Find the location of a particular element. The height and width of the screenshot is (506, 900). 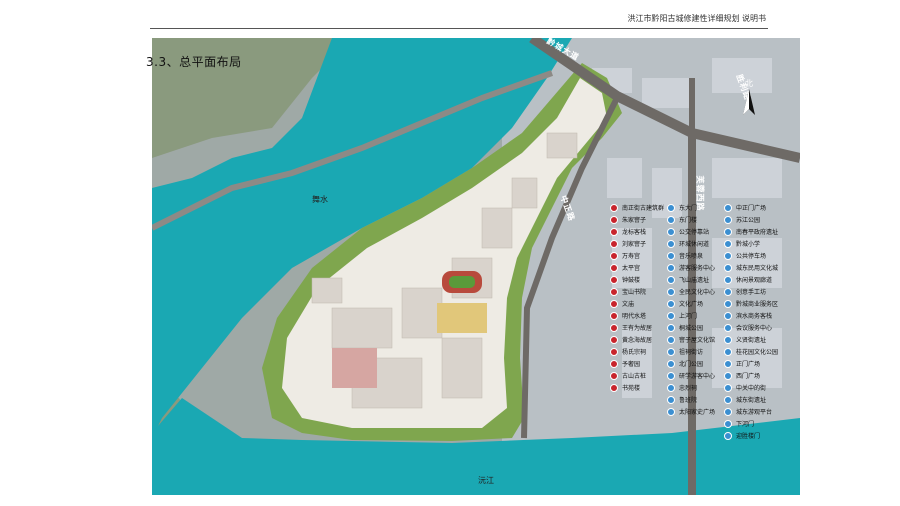

header-divider is located at coordinates (459, 28).